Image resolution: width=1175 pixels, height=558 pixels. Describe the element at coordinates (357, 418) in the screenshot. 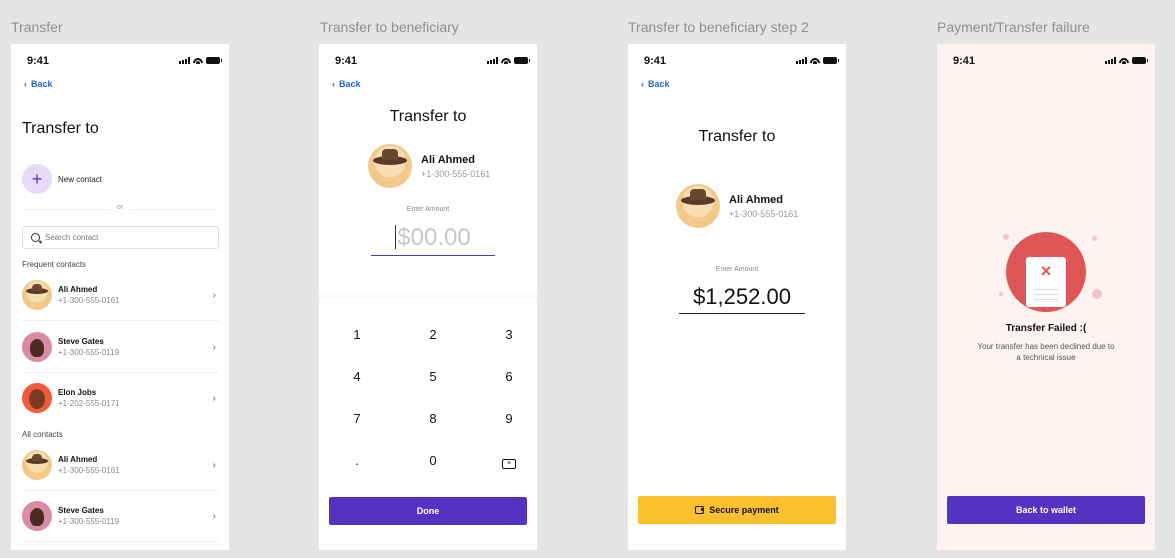

I see `key-7: 7` at that location.